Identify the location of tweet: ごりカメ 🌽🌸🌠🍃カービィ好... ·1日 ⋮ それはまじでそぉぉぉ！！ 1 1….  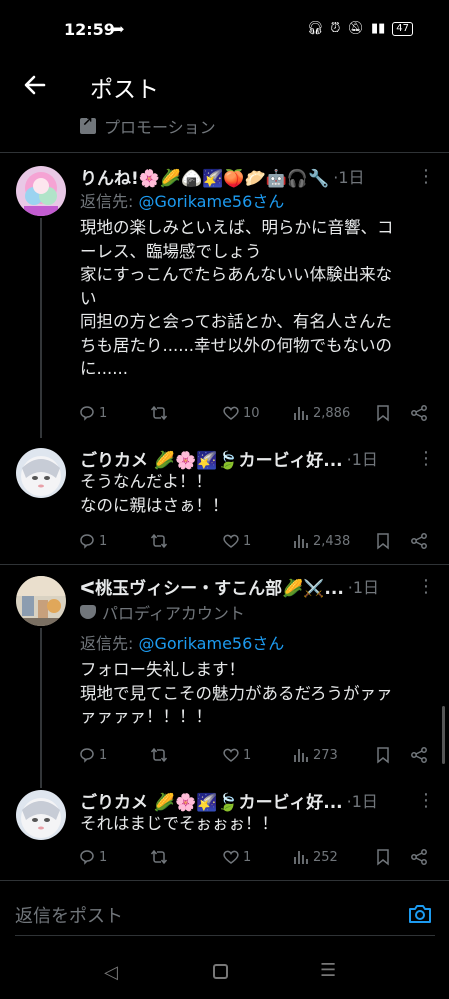
(224, 828).